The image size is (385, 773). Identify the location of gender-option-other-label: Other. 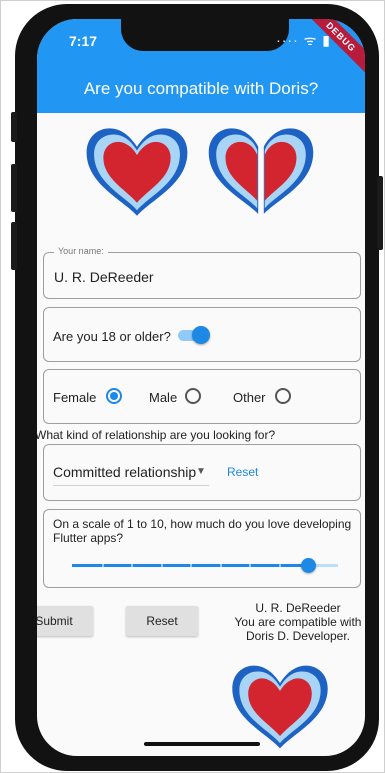
(249, 397).